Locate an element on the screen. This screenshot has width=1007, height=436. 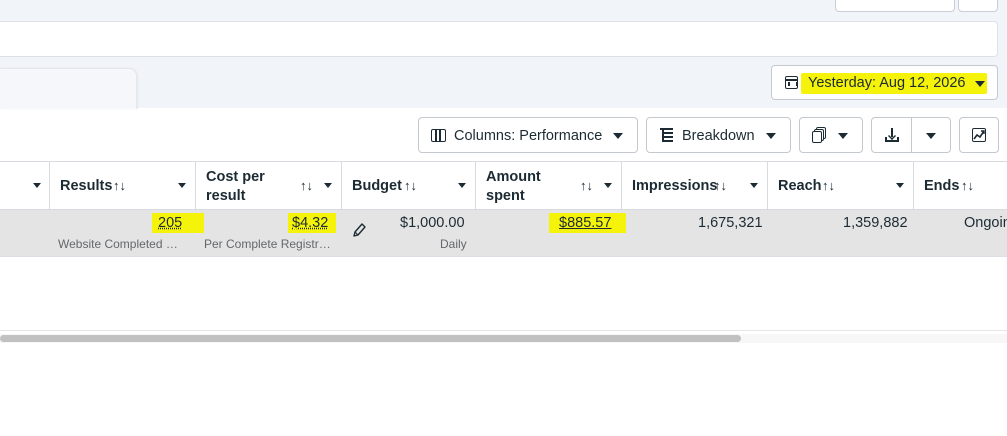
column-header-amount-spent: Amount spent ↑↓ is located at coordinates (549, 186).